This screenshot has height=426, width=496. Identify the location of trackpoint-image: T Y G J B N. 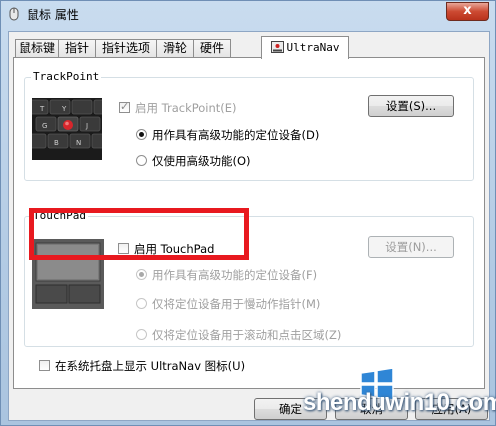
(67, 129).